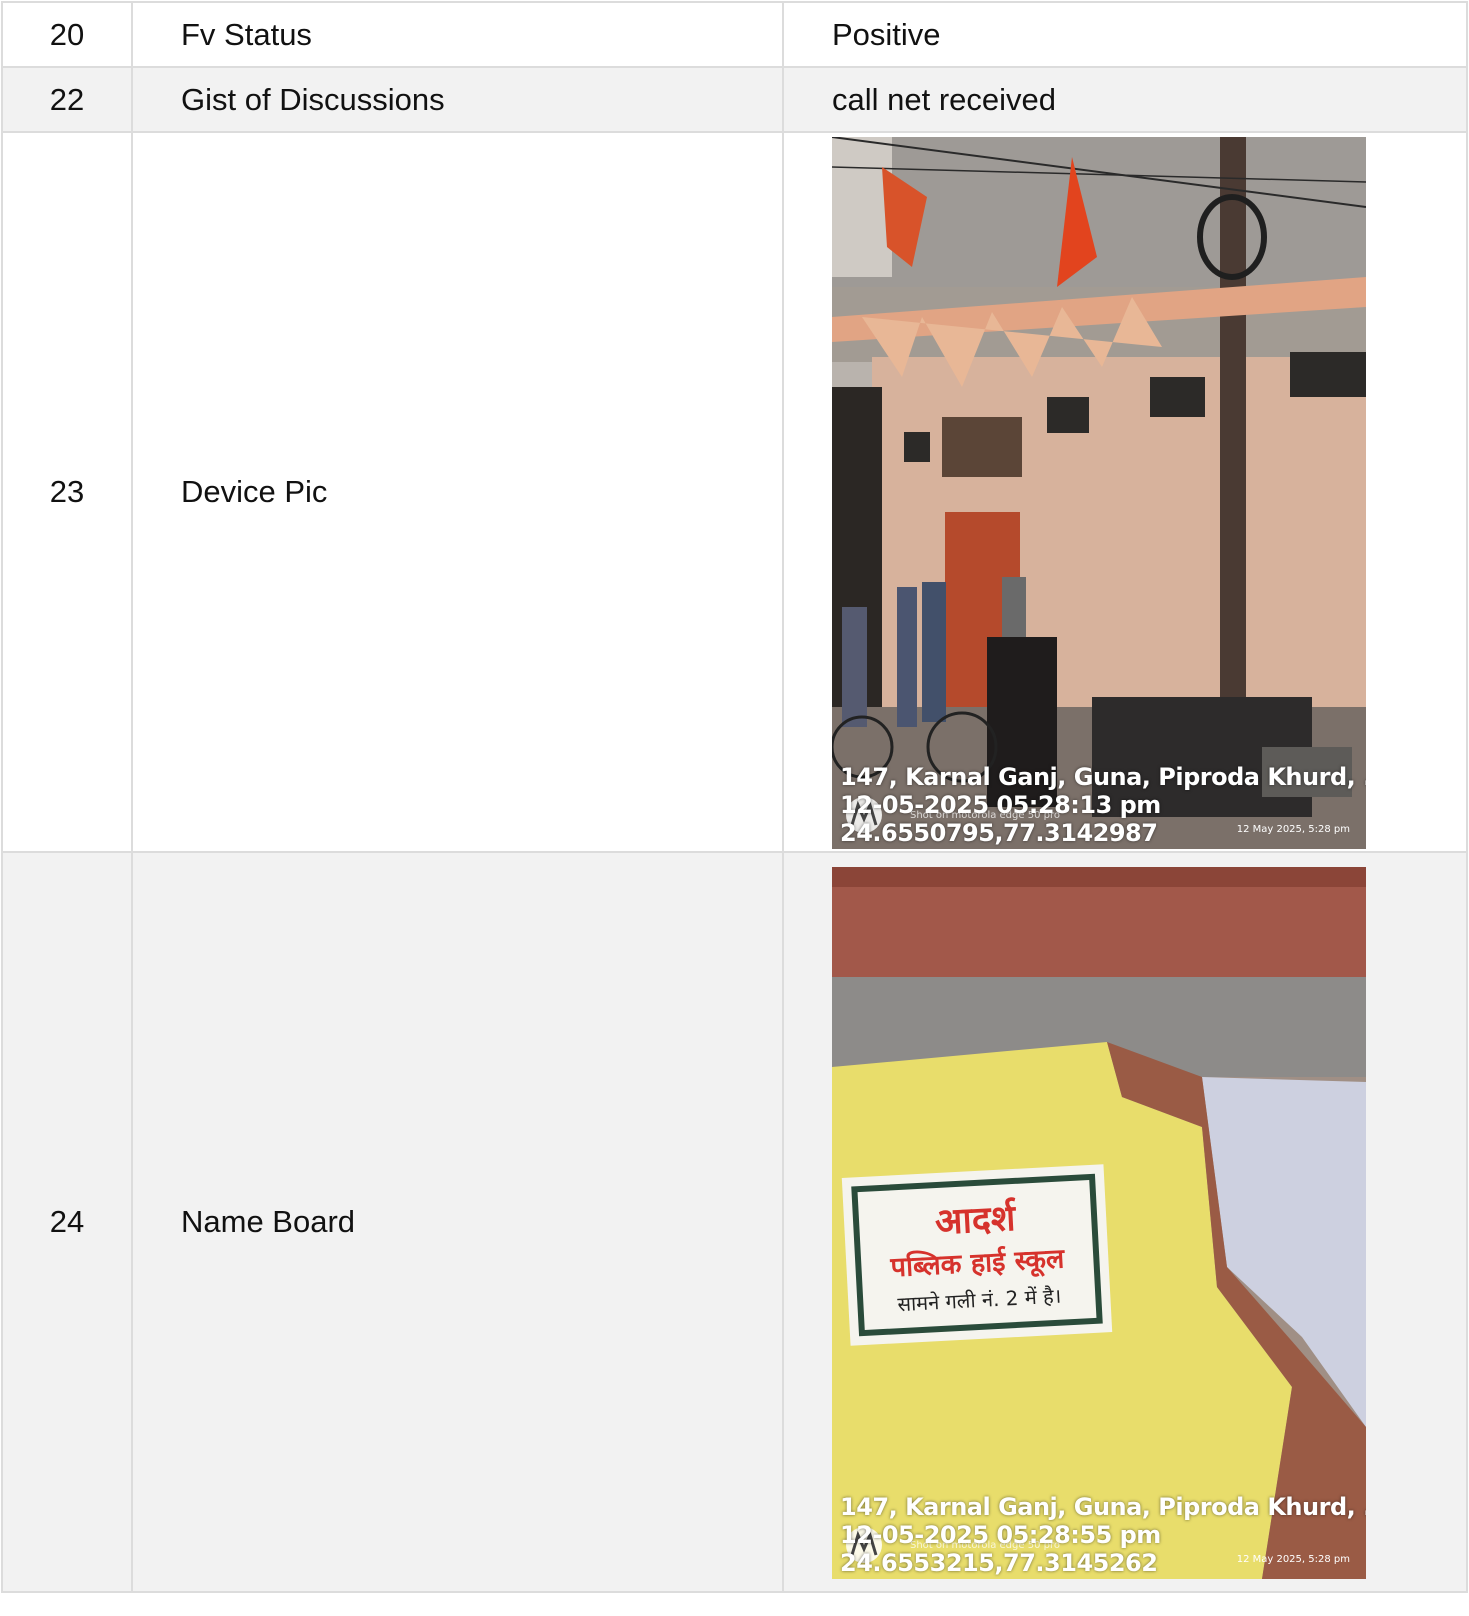 The image size is (1469, 1616). I want to click on sign-line-1: आदर्श, so click(976, 1220).